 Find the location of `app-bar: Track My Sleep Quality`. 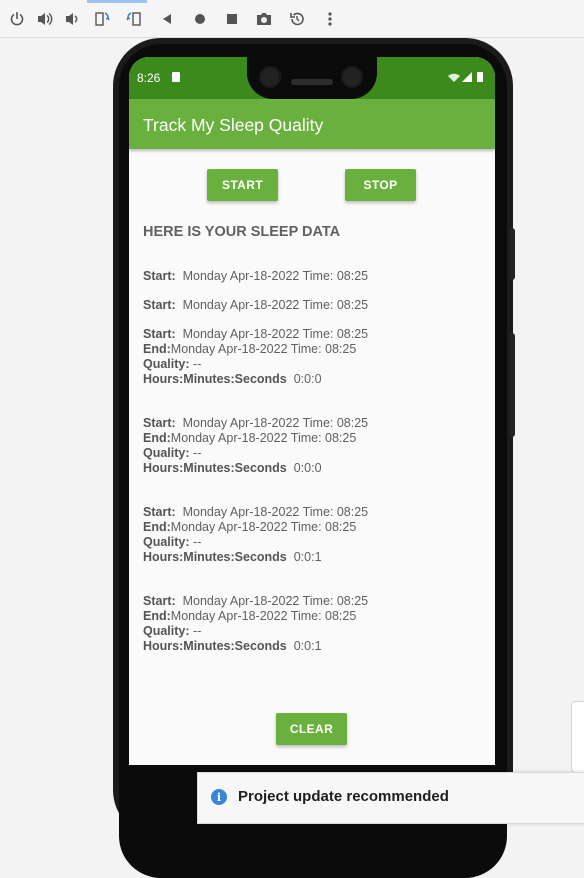

app-bar: Track My Sleep Quality is located at coordinates (312, 124).